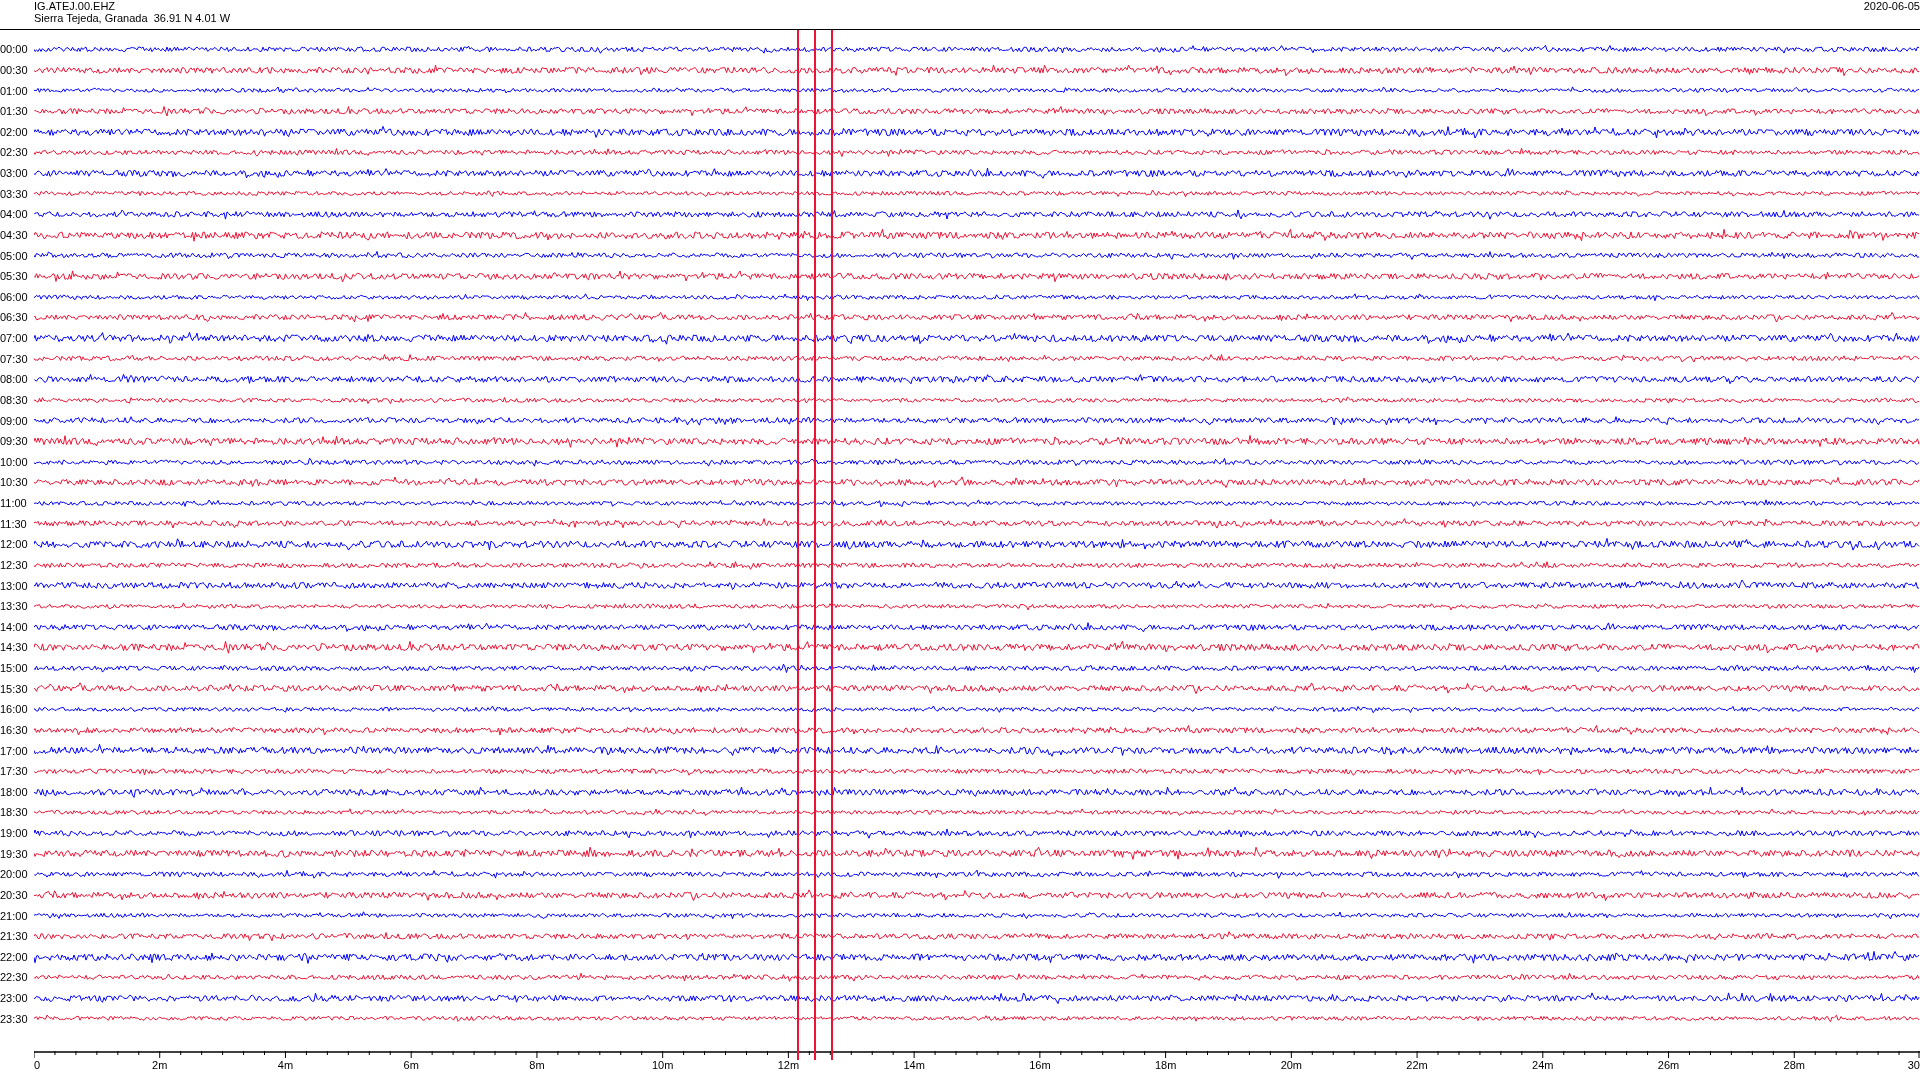 The width and height of the screenshot is (1920, 1080). Describe the element at coordinates (14, 668) in the screenshot. I see `time-label: 15:00` at that location.